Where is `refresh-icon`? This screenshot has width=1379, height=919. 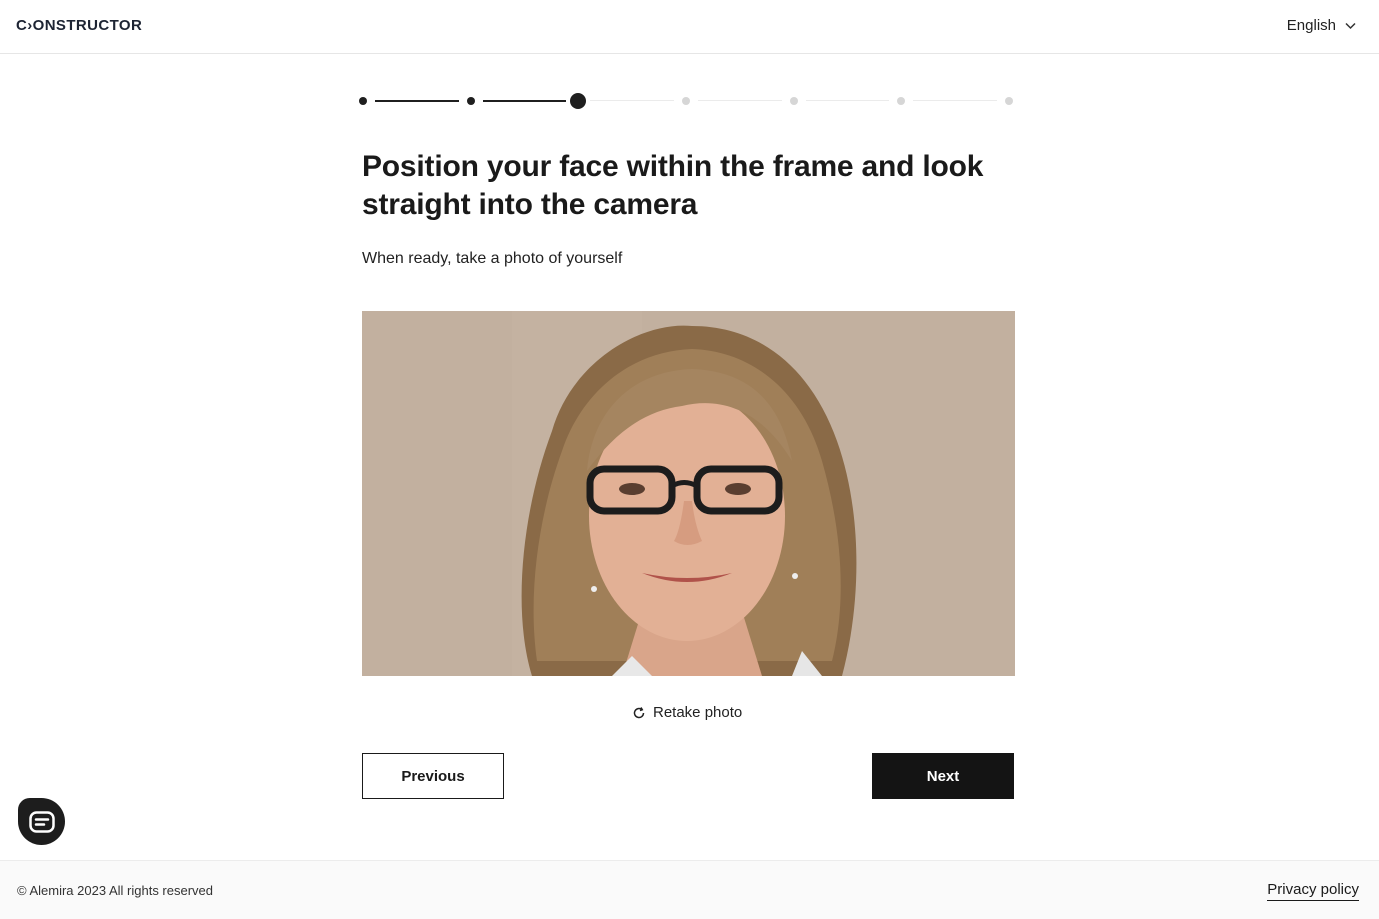 refresh-icon is located at coordinates (639, 712).